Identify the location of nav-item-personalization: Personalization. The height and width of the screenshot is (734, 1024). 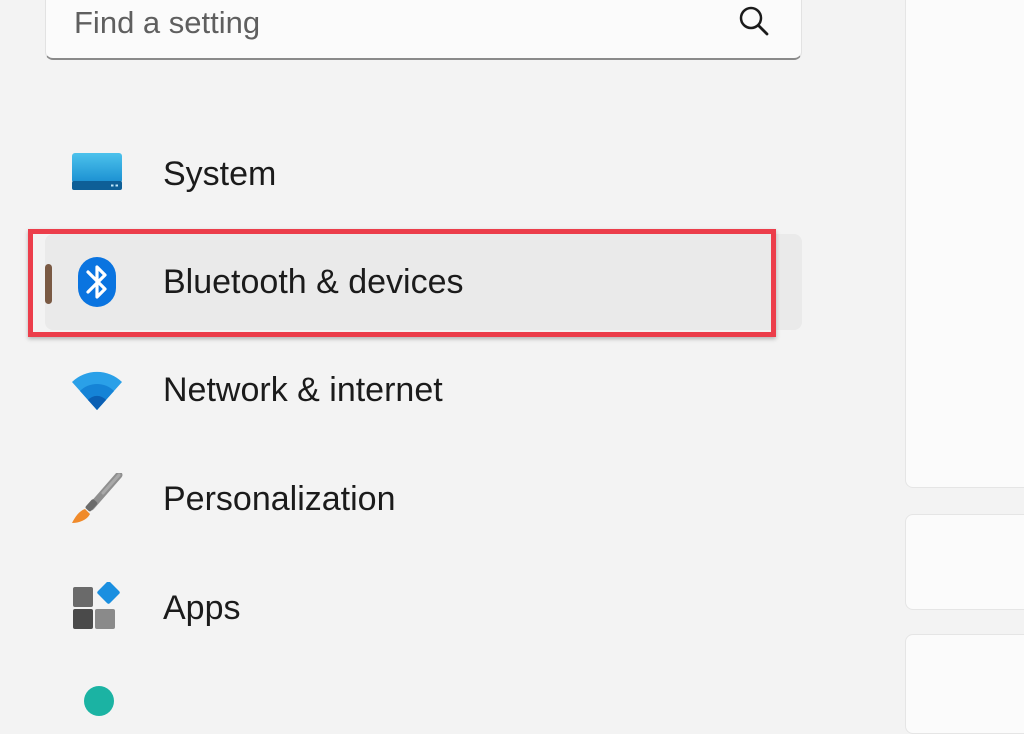
(423, 499).